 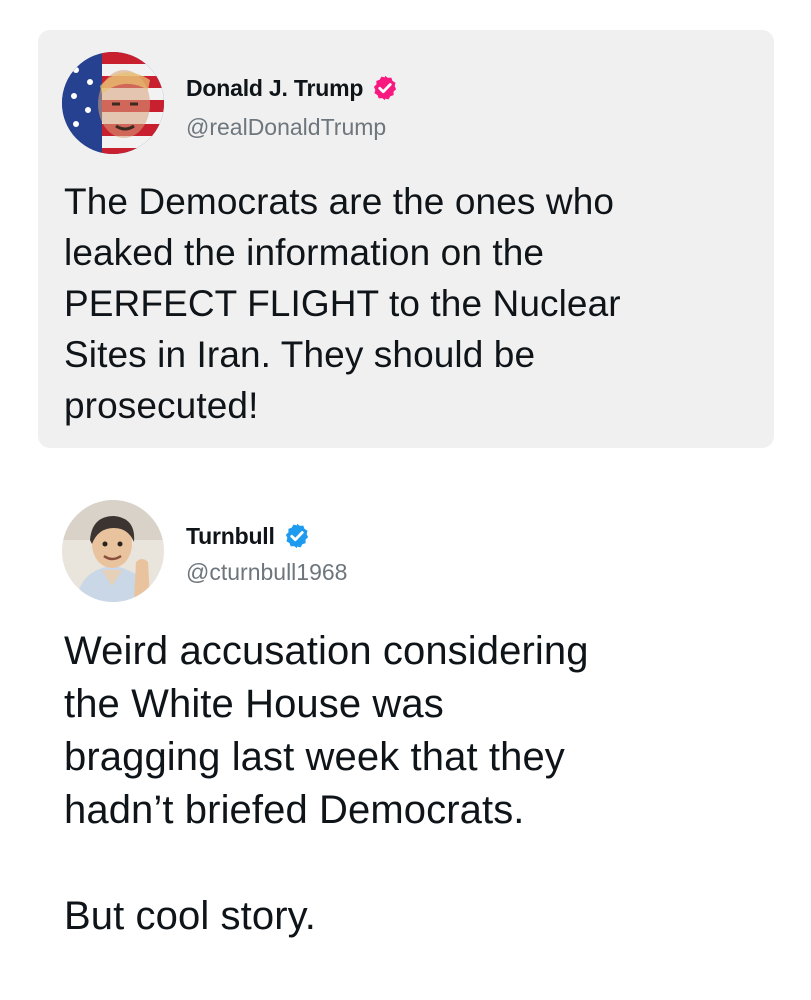 I want to click on author-handle: @cturnbull1968, so click(x=266, y=572).